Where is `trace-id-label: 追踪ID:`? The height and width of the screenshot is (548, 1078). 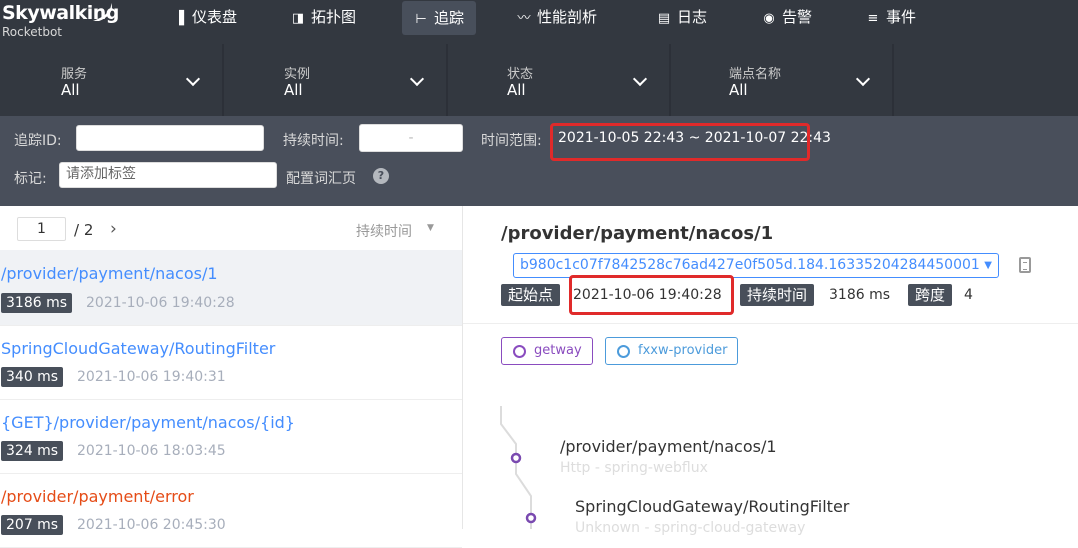 trace-id-label: 追踪ID: is located at coordinates (38, 141).